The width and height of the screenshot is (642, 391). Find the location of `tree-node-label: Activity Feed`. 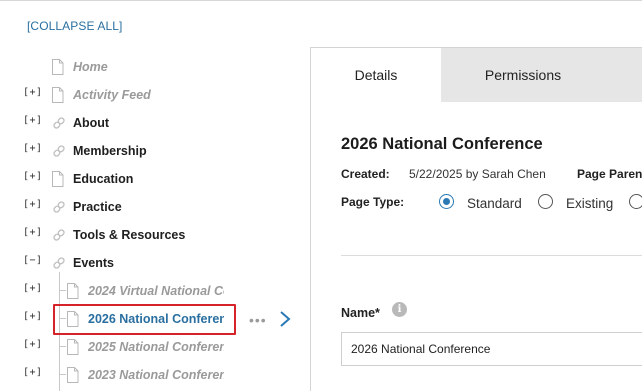

tree-node-label: Activity Feed is located at coordinates (112, 95).